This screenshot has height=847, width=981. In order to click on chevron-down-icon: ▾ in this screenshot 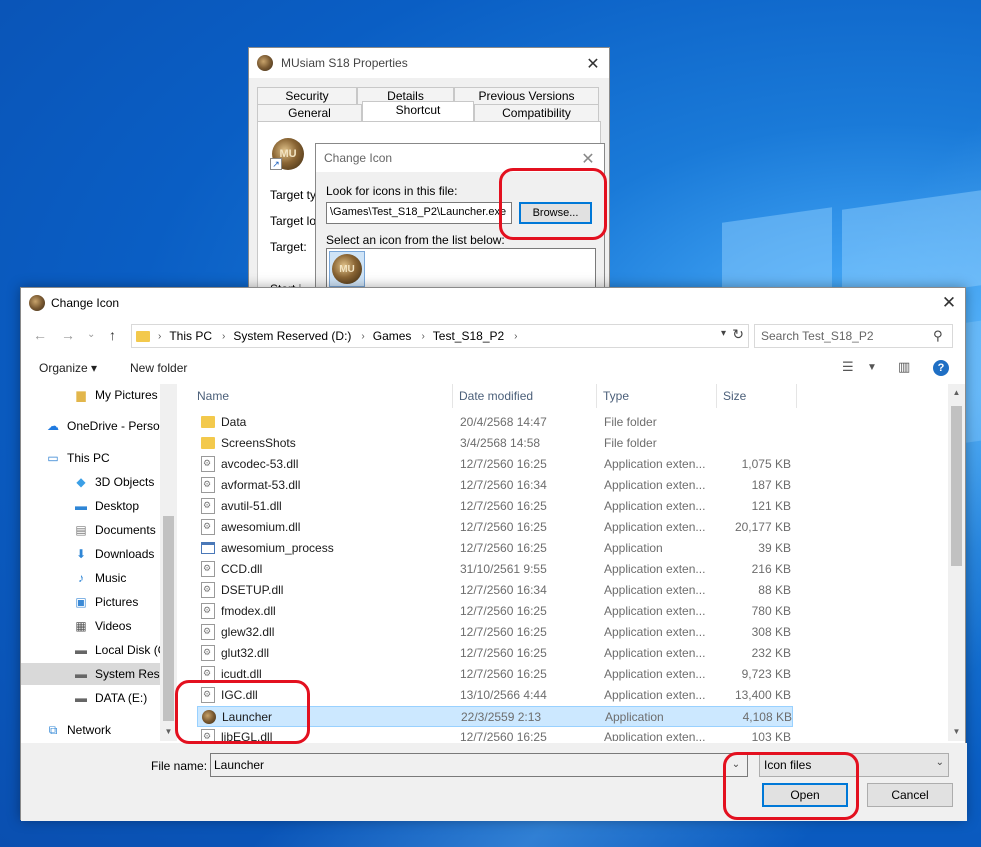, I will do `click(723, 333)`.